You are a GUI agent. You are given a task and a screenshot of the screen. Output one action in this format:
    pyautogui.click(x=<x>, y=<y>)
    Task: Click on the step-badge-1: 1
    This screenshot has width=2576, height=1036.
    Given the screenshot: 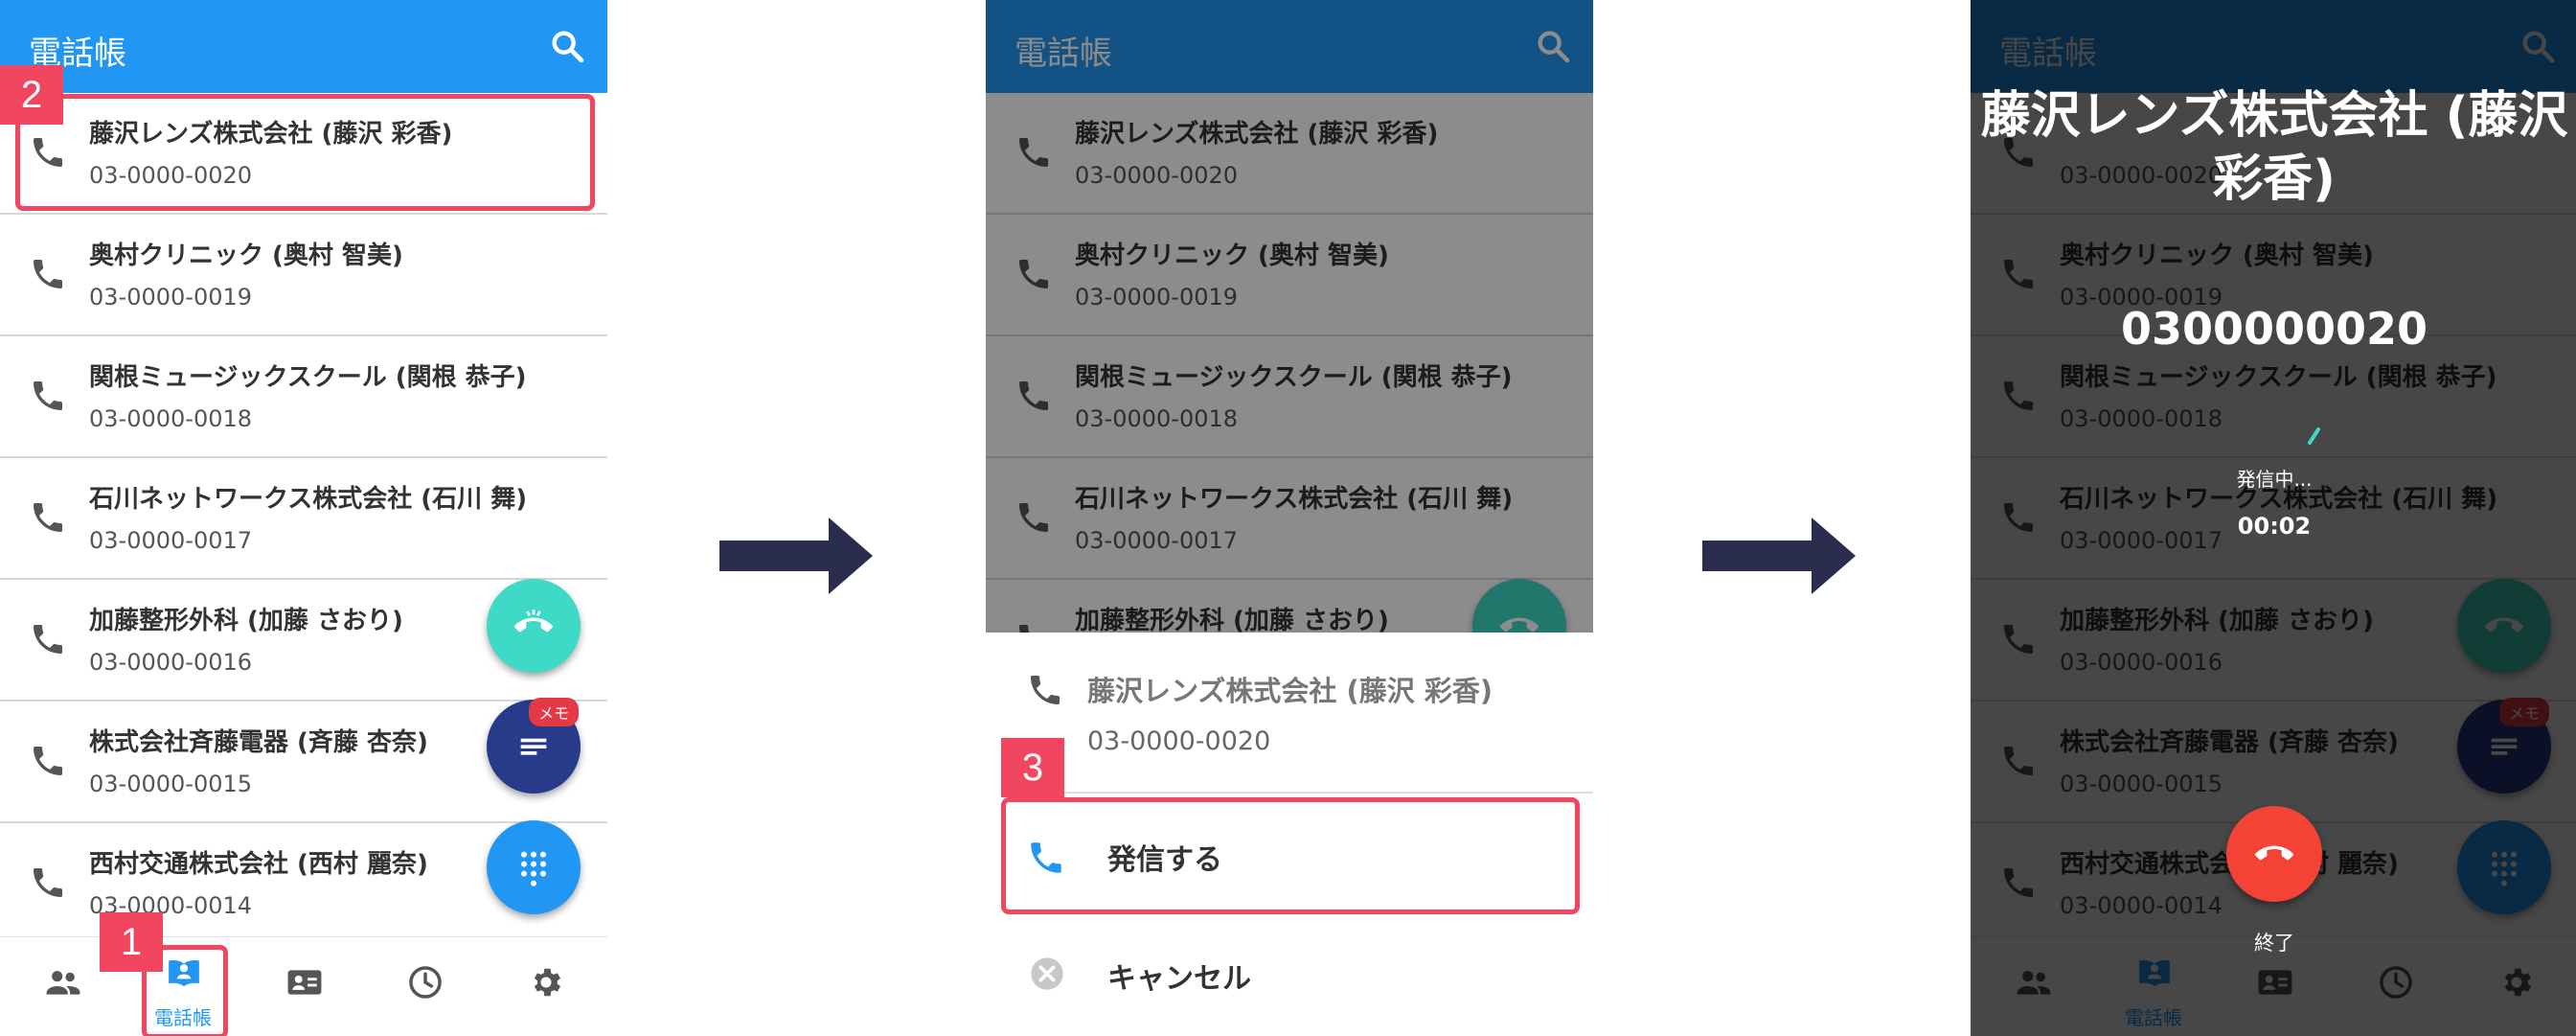 What is the action you would take?
    pyautogui.click(x=131, y=942)
    